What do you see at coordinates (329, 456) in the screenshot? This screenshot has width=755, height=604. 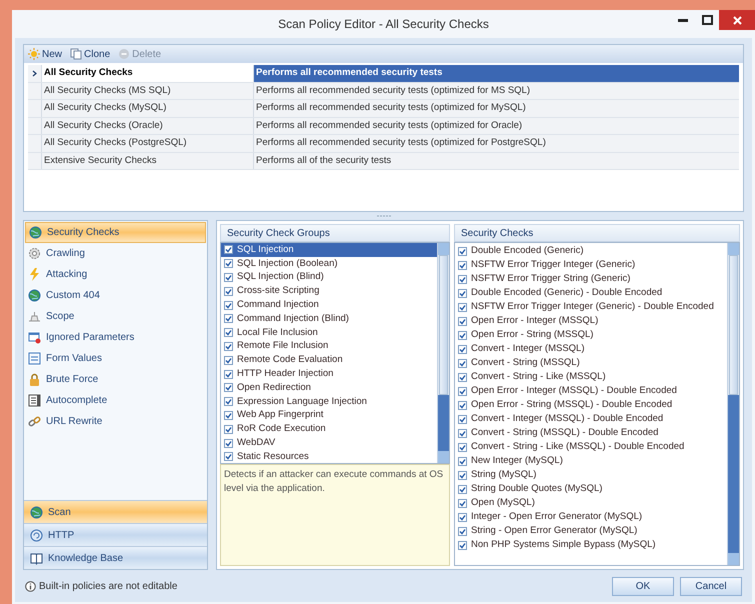 I see `list-item: Static Resources` at bounding box center [329, 456].